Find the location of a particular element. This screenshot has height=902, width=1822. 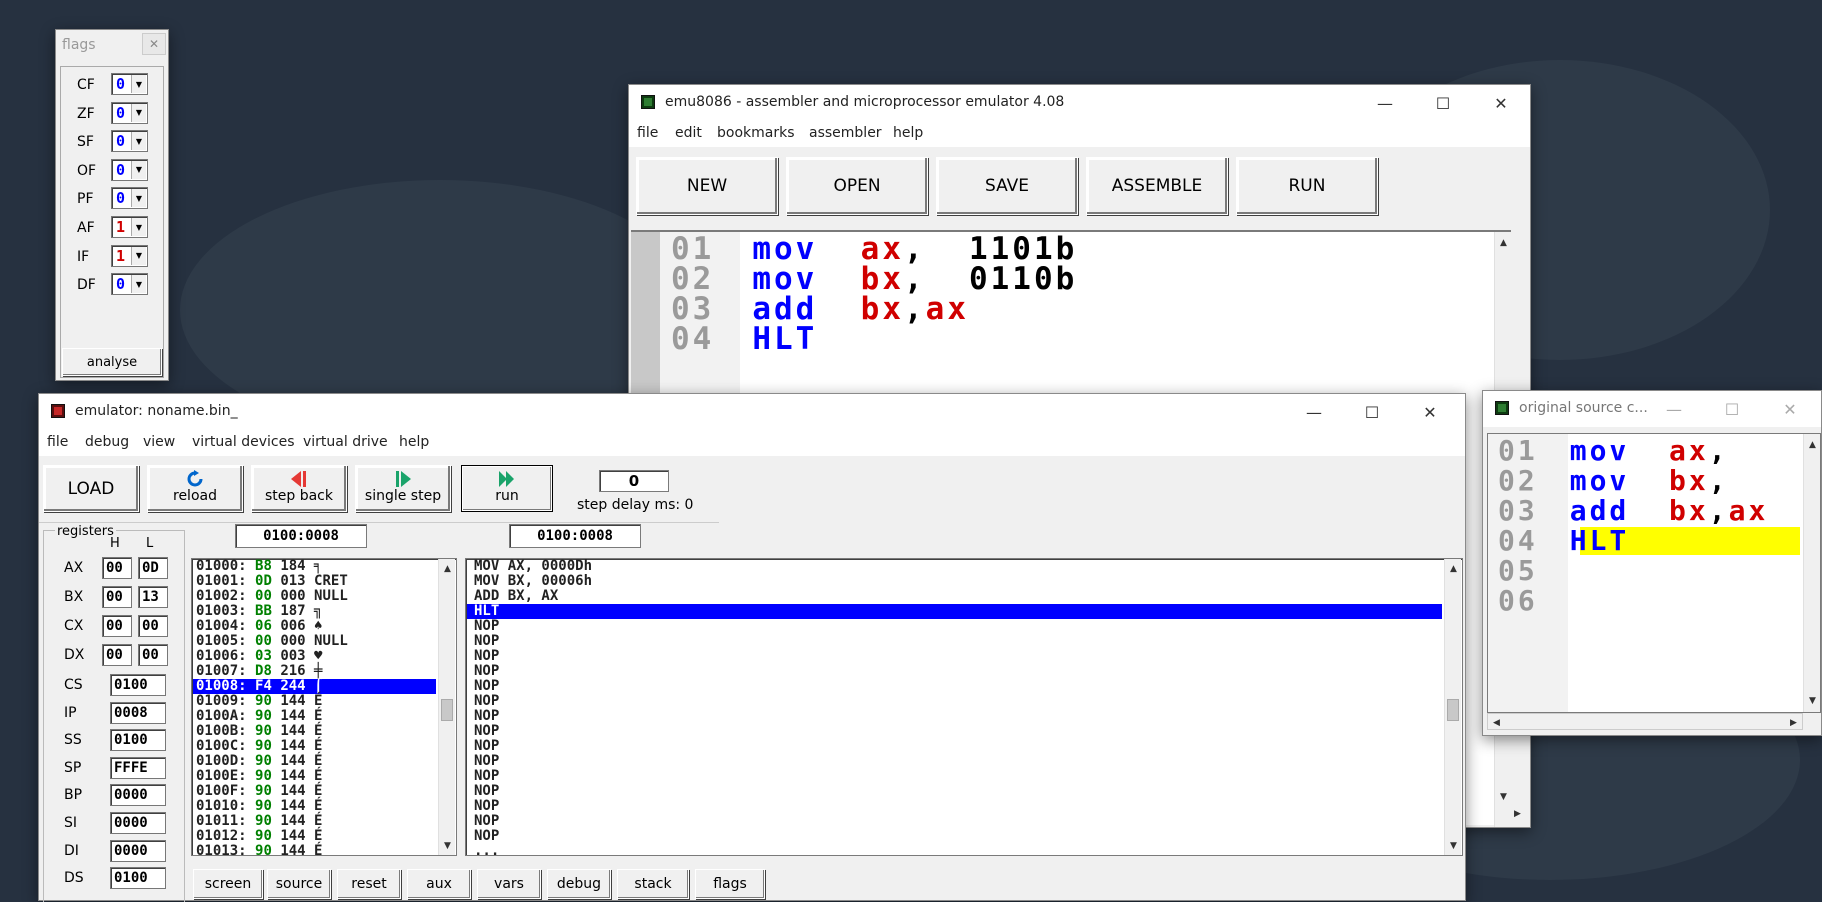

disasm-vscrollbar: ▲ ▼ is located at coordinates (1452, 707).